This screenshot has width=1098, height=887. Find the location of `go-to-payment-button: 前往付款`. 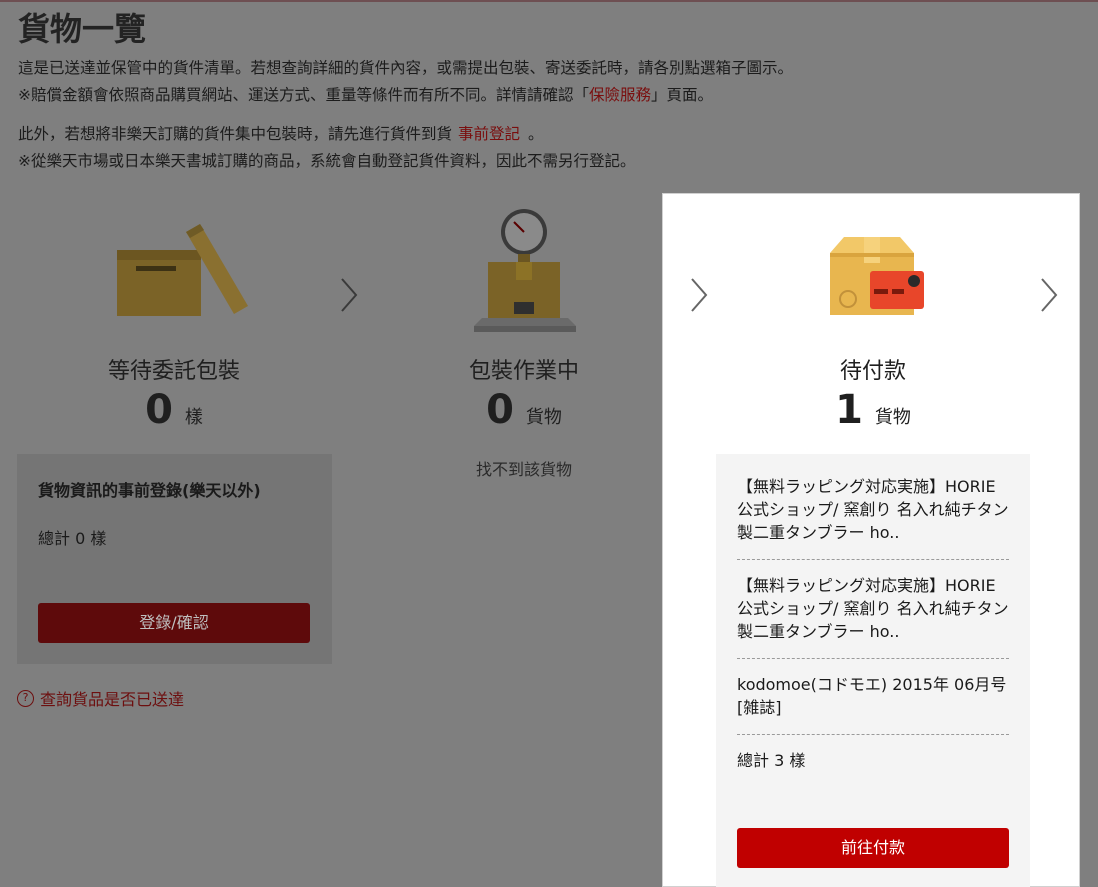

go-to-payment-button: 前往付款 is located at coordinates (873, 848).